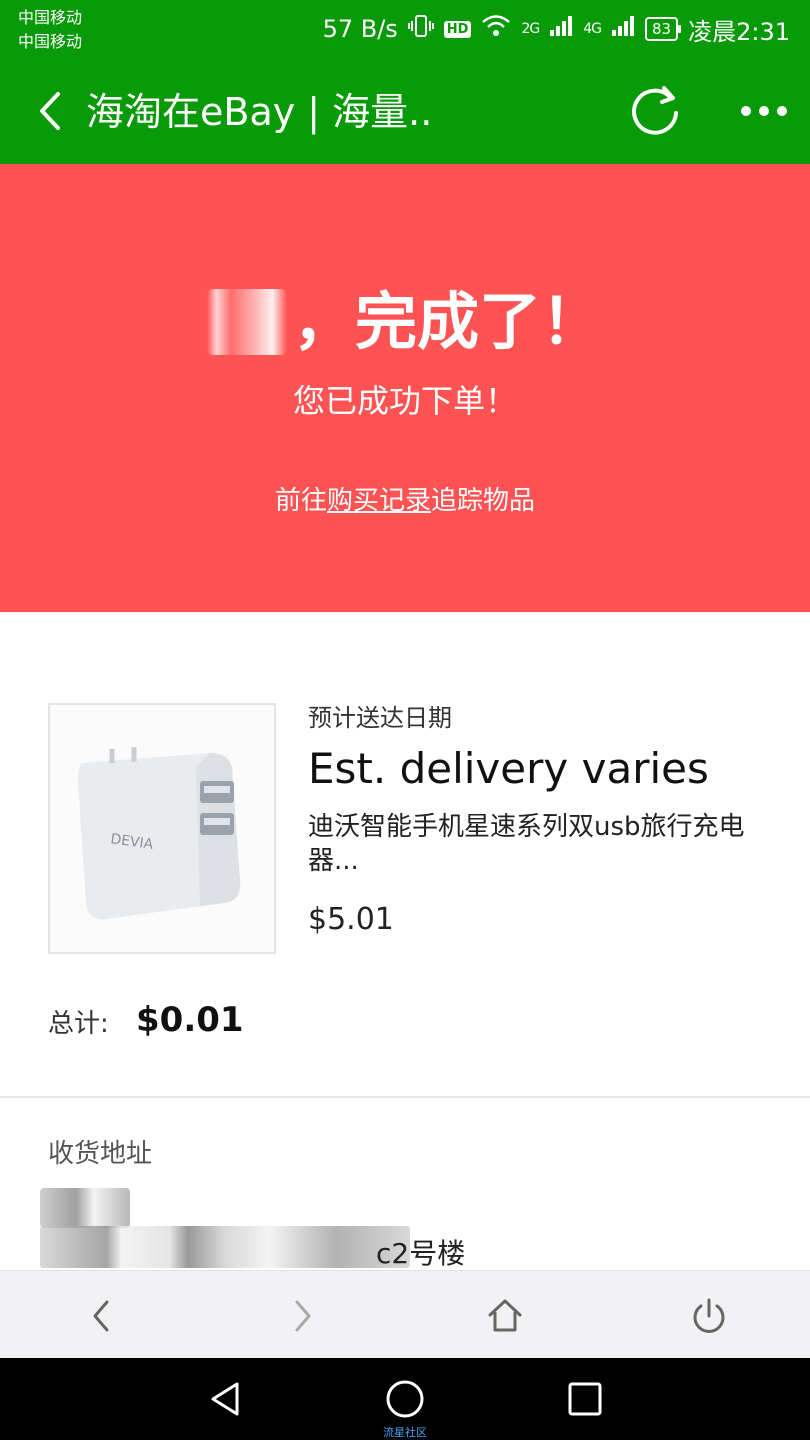 The height and width of the screenshot is (1440, 810). Describe the element at coordinates (420, 29) in the screenshot. I see `vibrate-icon` at that location.